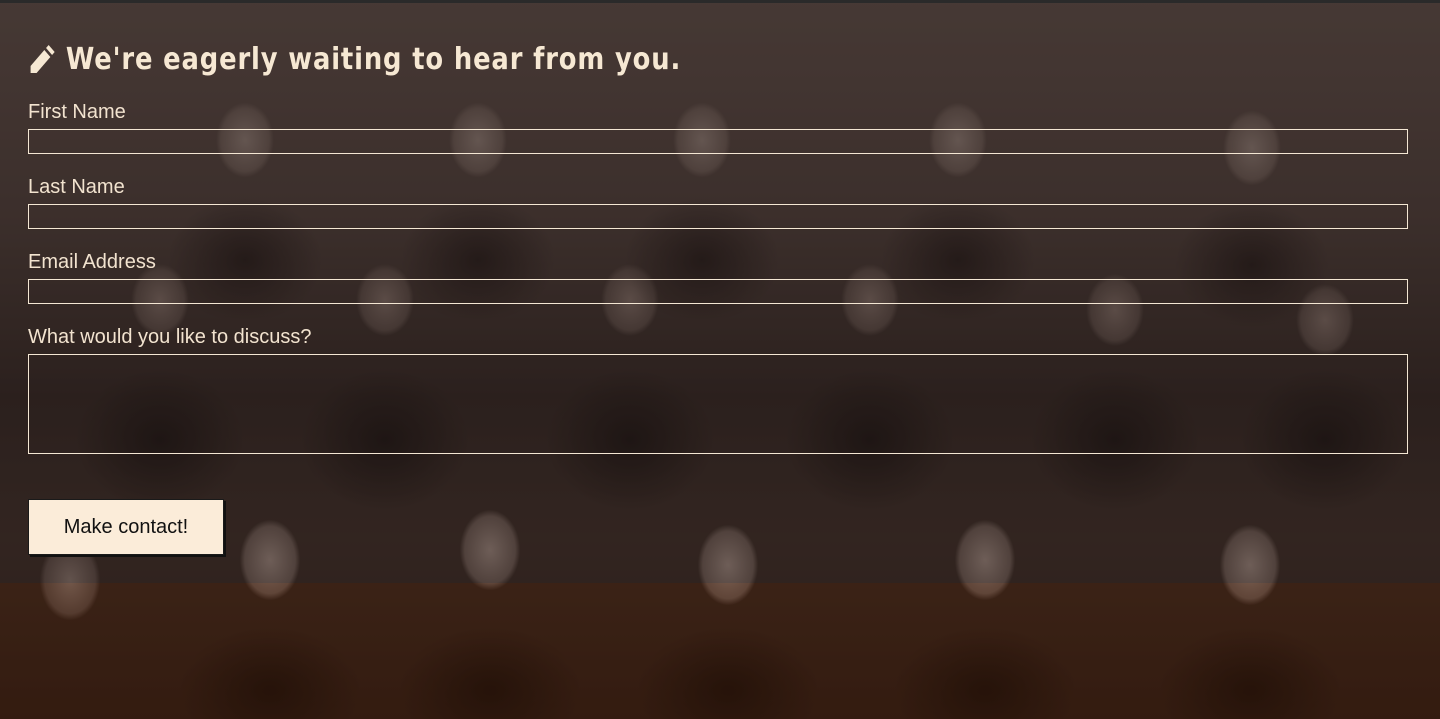 The image size is (1440, 719). Describe the element at coordinates (718, 404) in the screenshot. I see `message-textarea` at that location.